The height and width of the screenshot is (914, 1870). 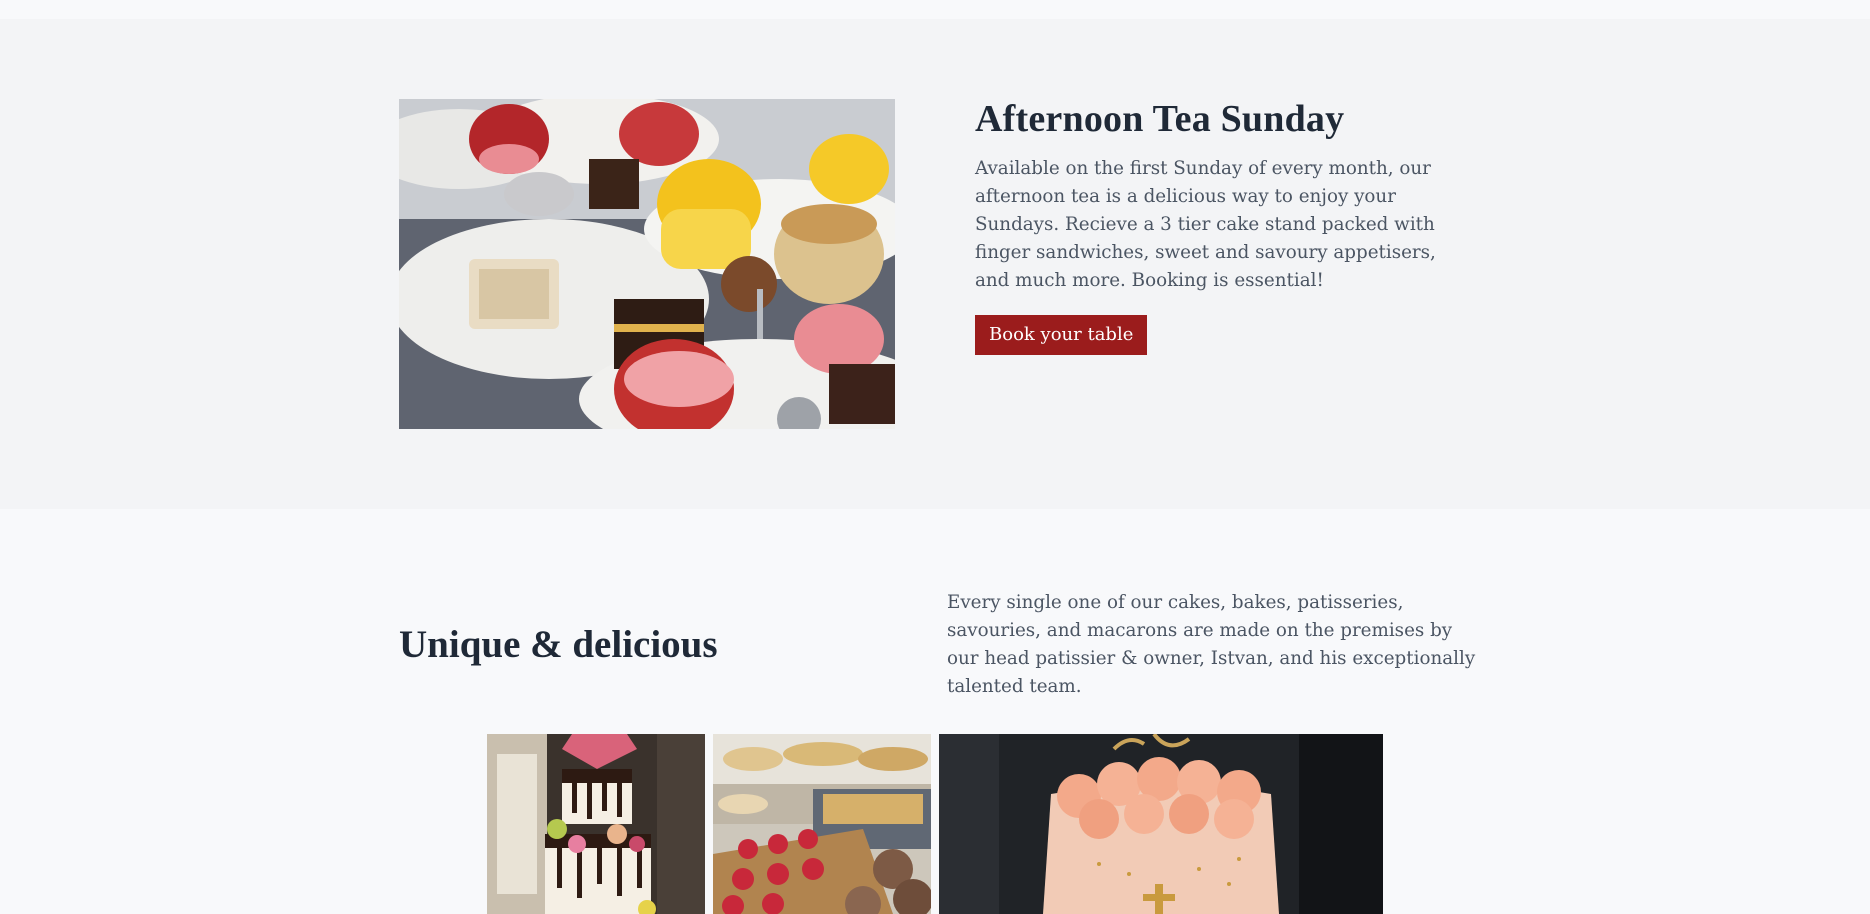 What do you see at coordinates (558, 644) in the screenshot?
I see `unique-title: Unique & delicious` at bounding box center [558, 644].